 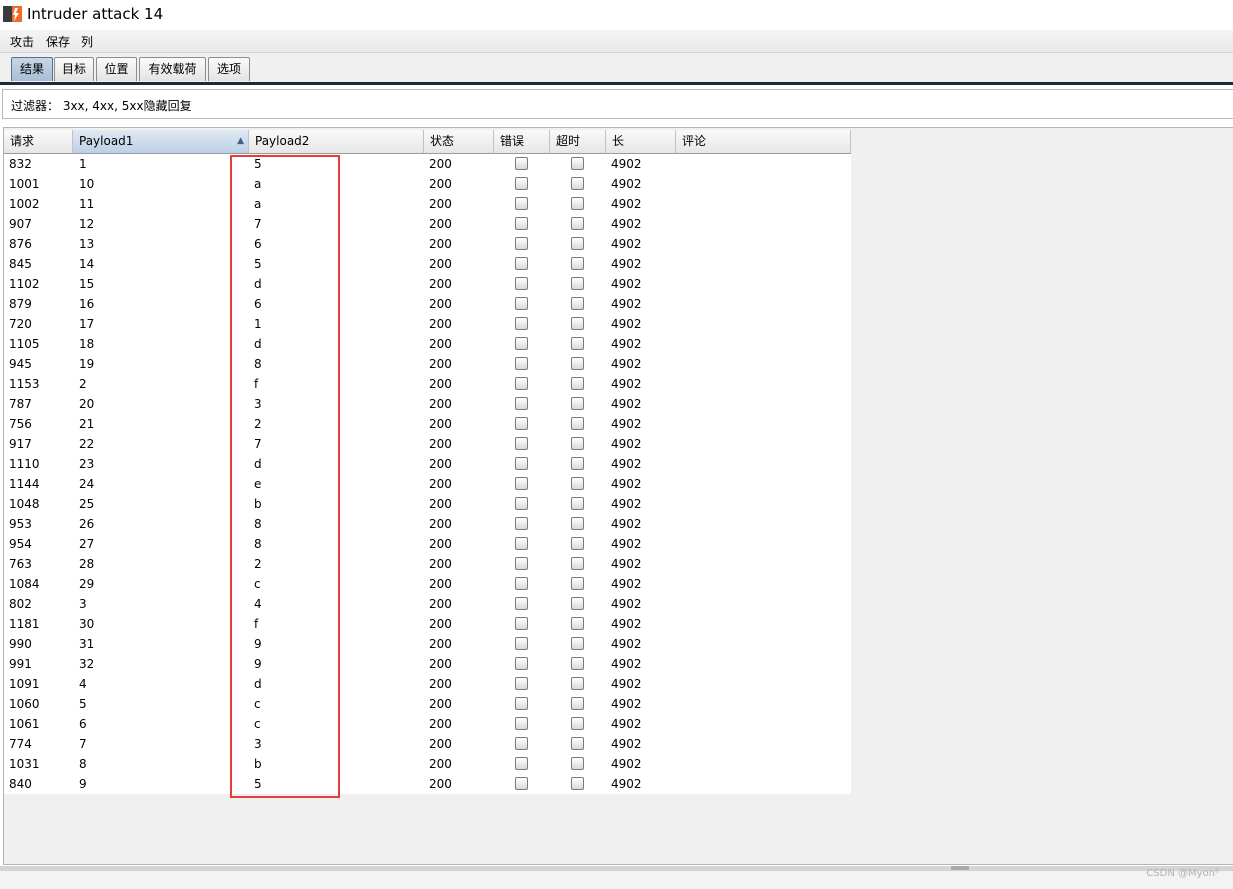 I want to click on column-header-length: 长, so click(x=641, y=141).